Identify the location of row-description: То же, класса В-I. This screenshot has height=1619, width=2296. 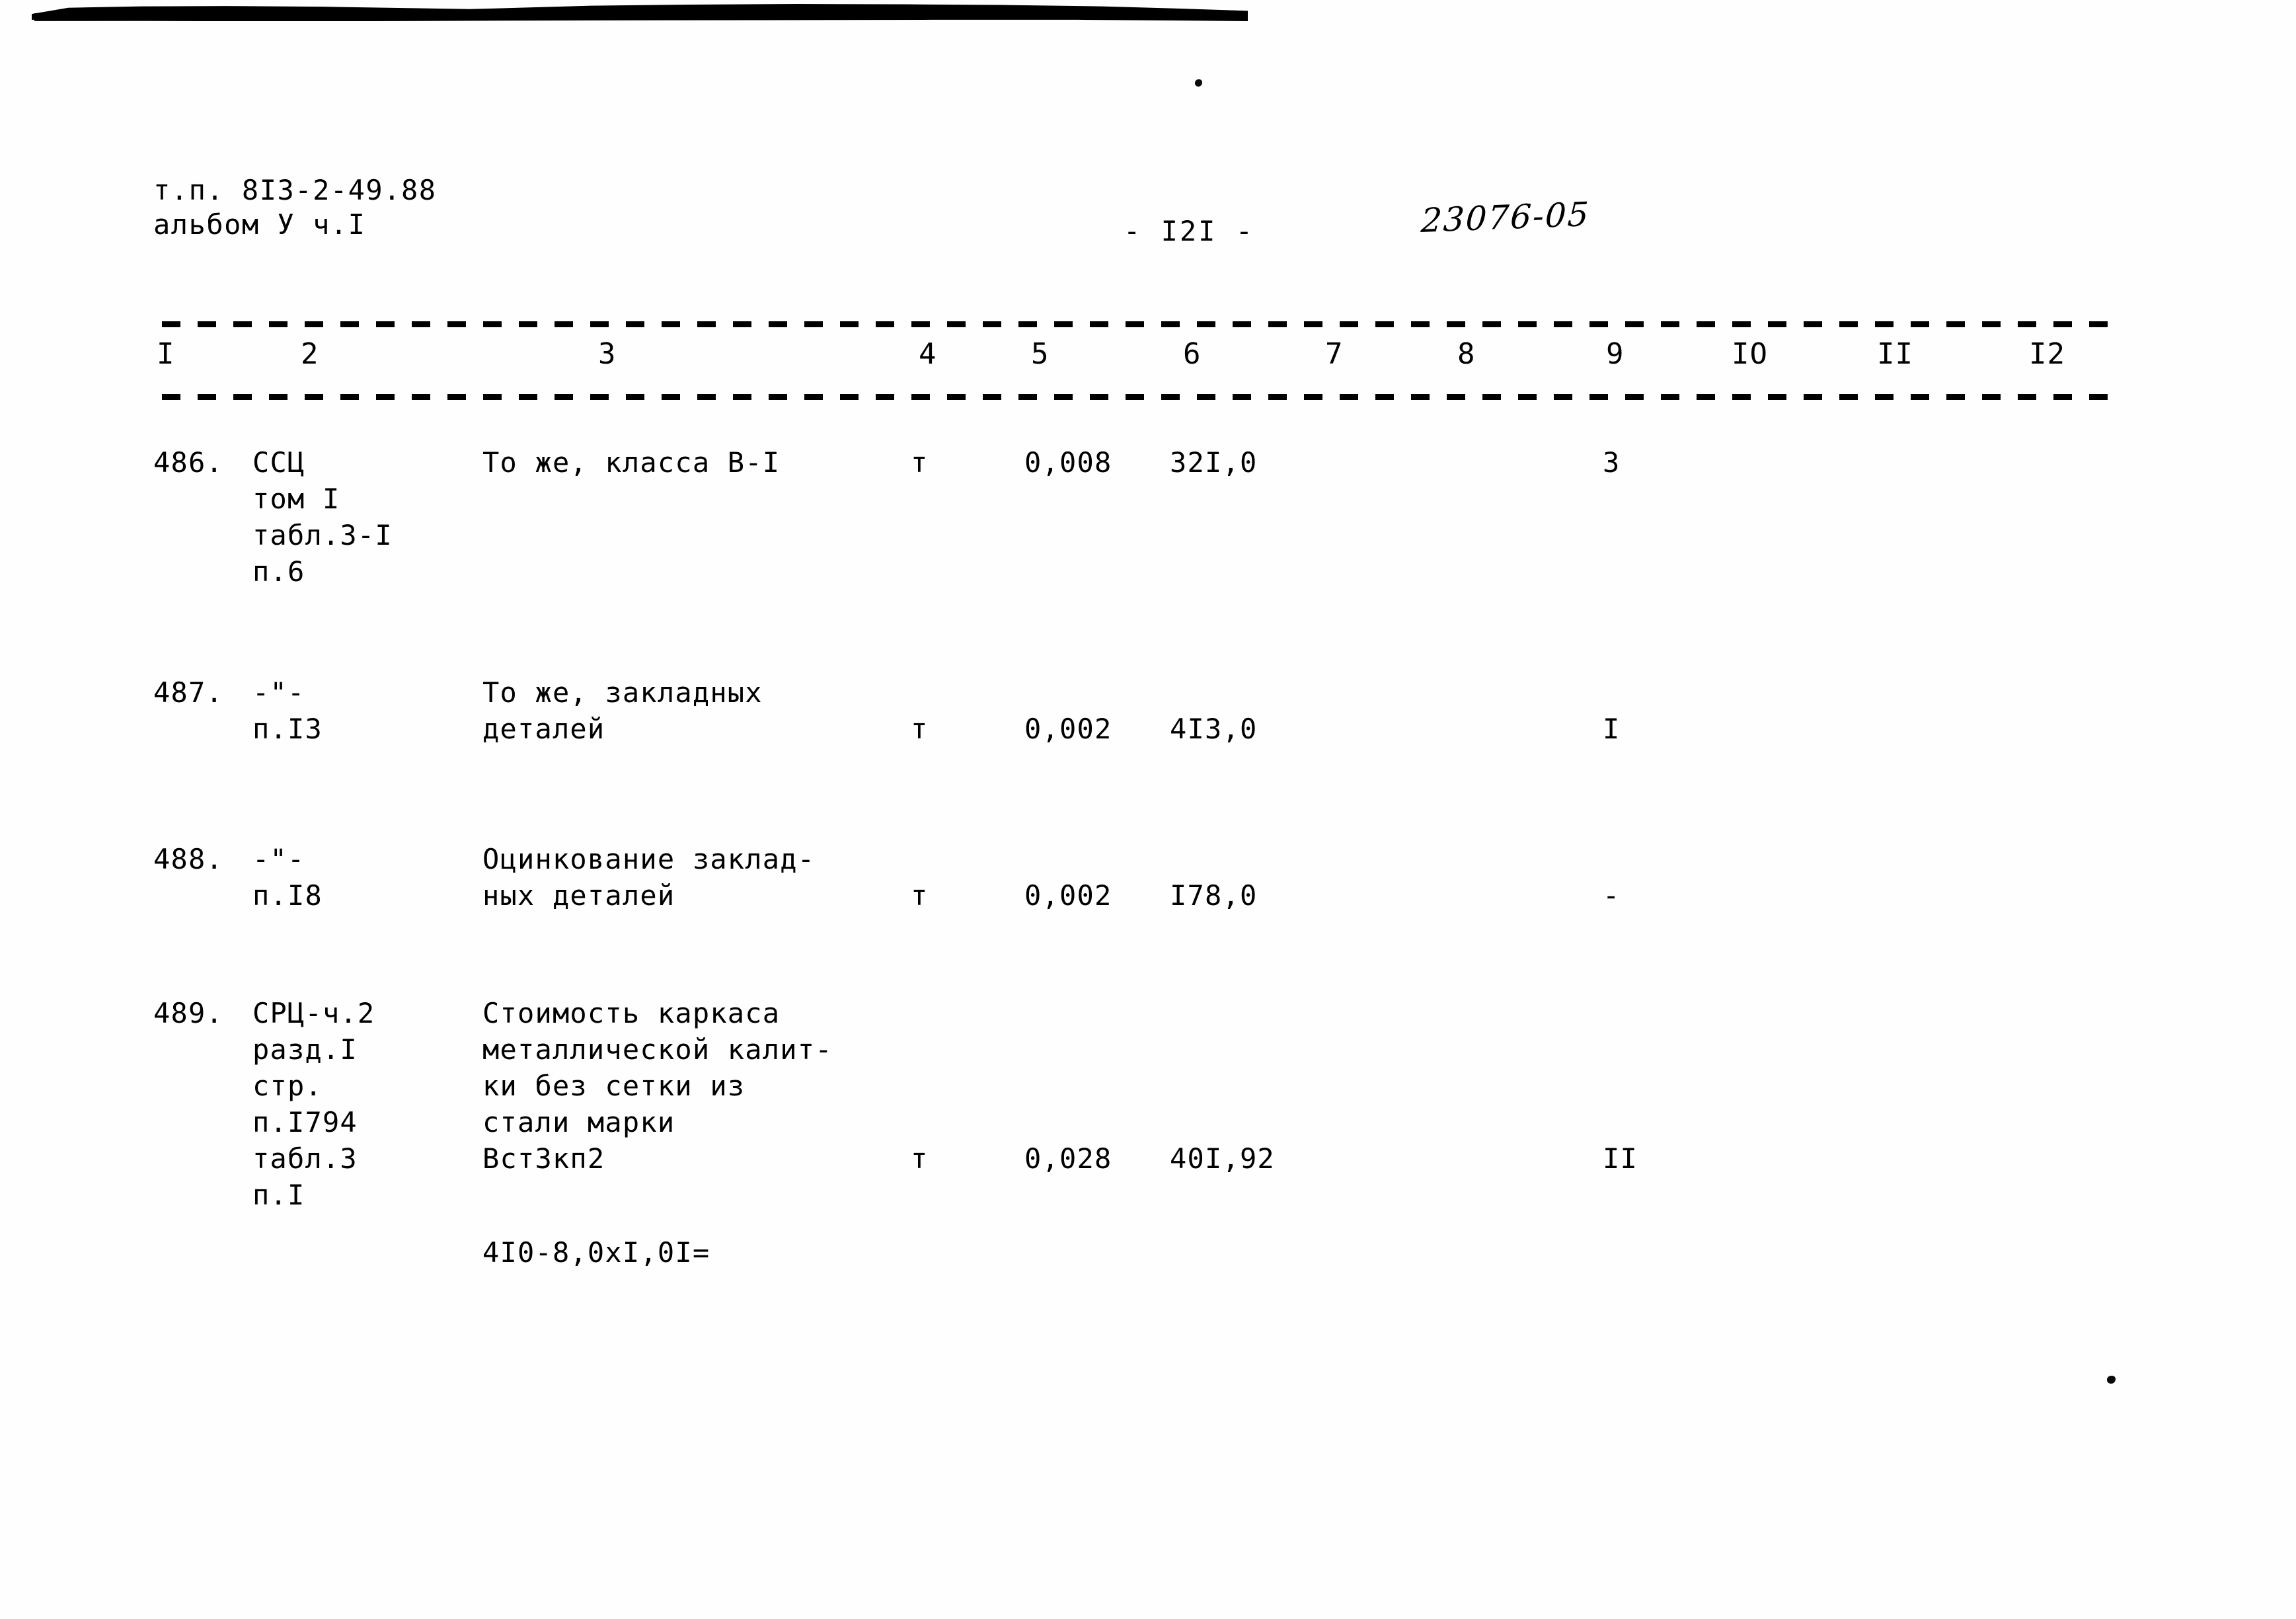
(631, 462).